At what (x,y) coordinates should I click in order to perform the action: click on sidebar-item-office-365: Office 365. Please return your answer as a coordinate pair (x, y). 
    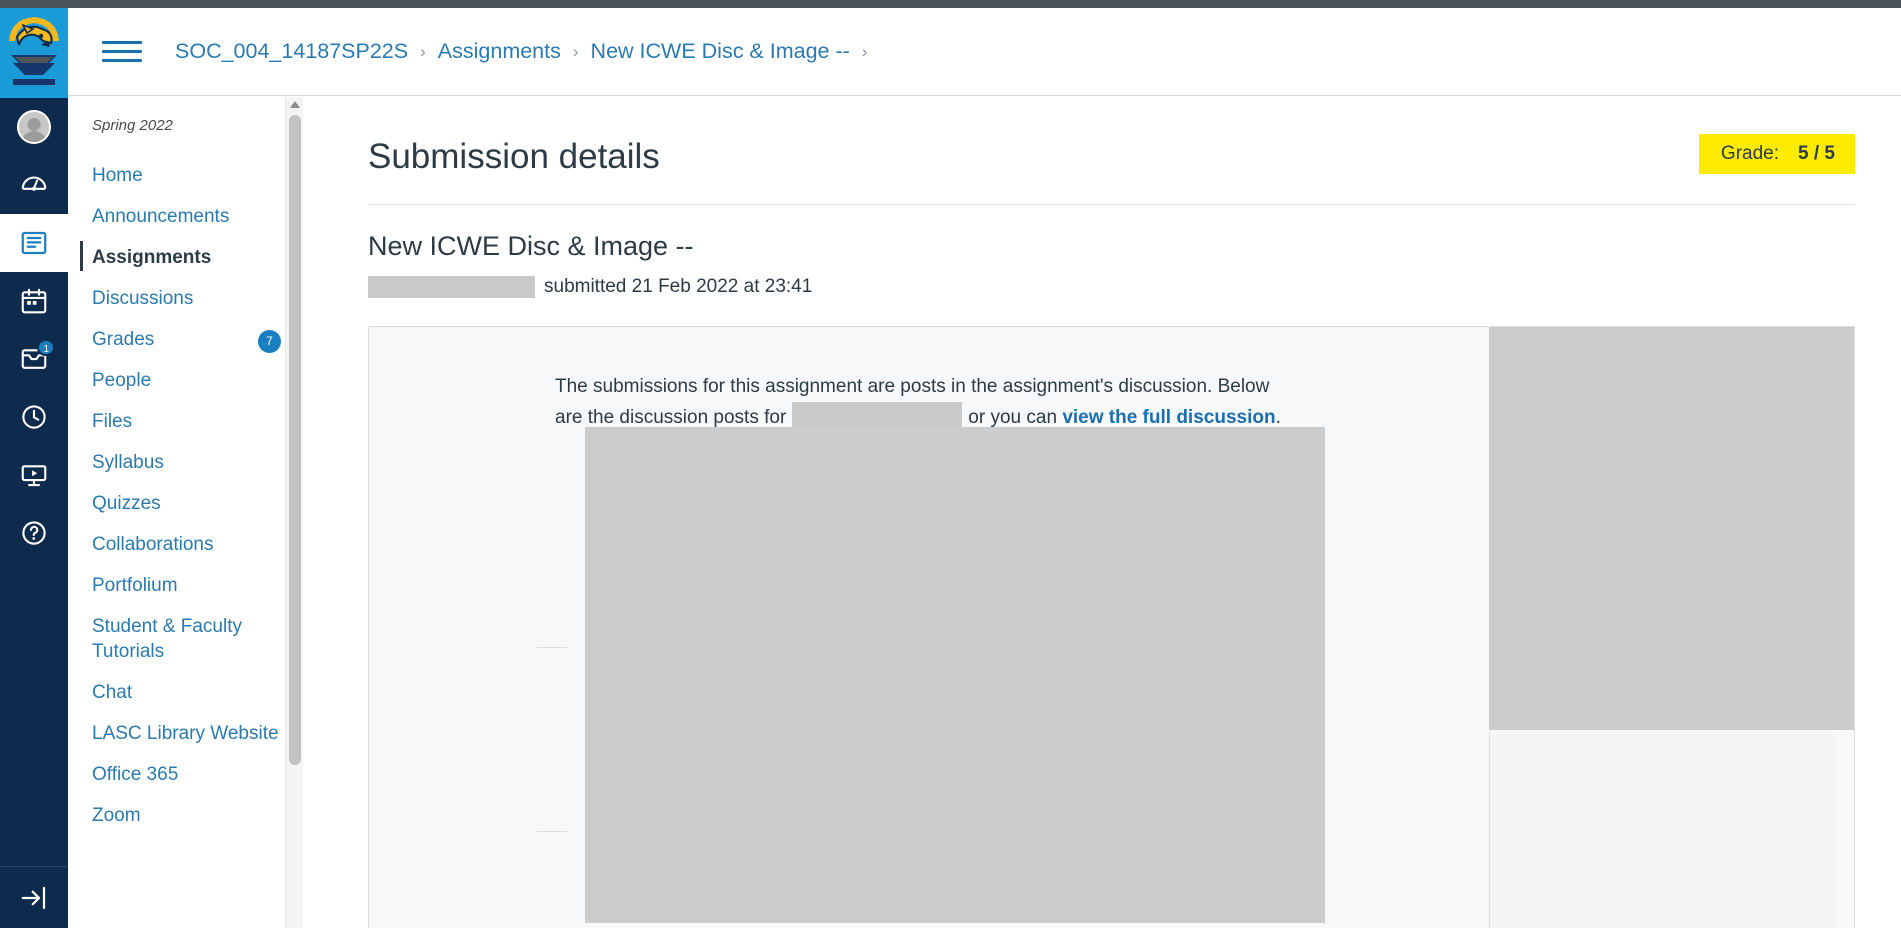
    Looking at the image, I should click on (185, 774).